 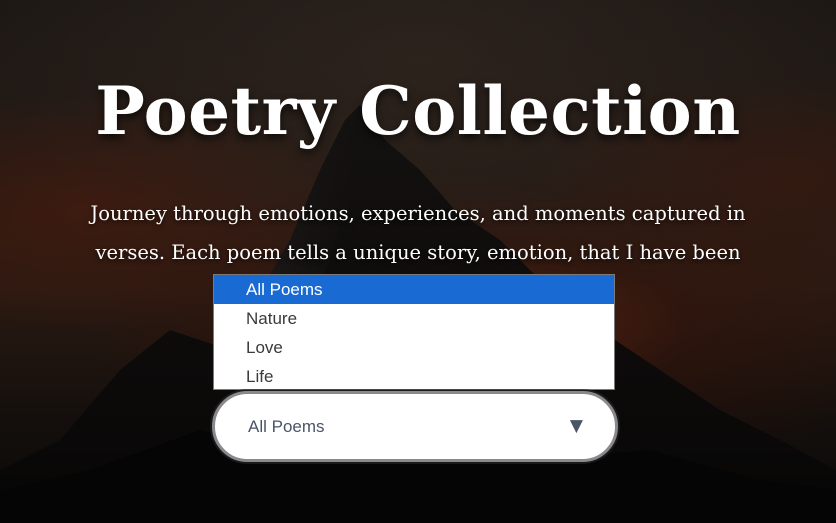 What do you see at coordinates (415, 426) in the screenshot?
I see `category-select: All Poems ▼` at bounding box center [415, 426].